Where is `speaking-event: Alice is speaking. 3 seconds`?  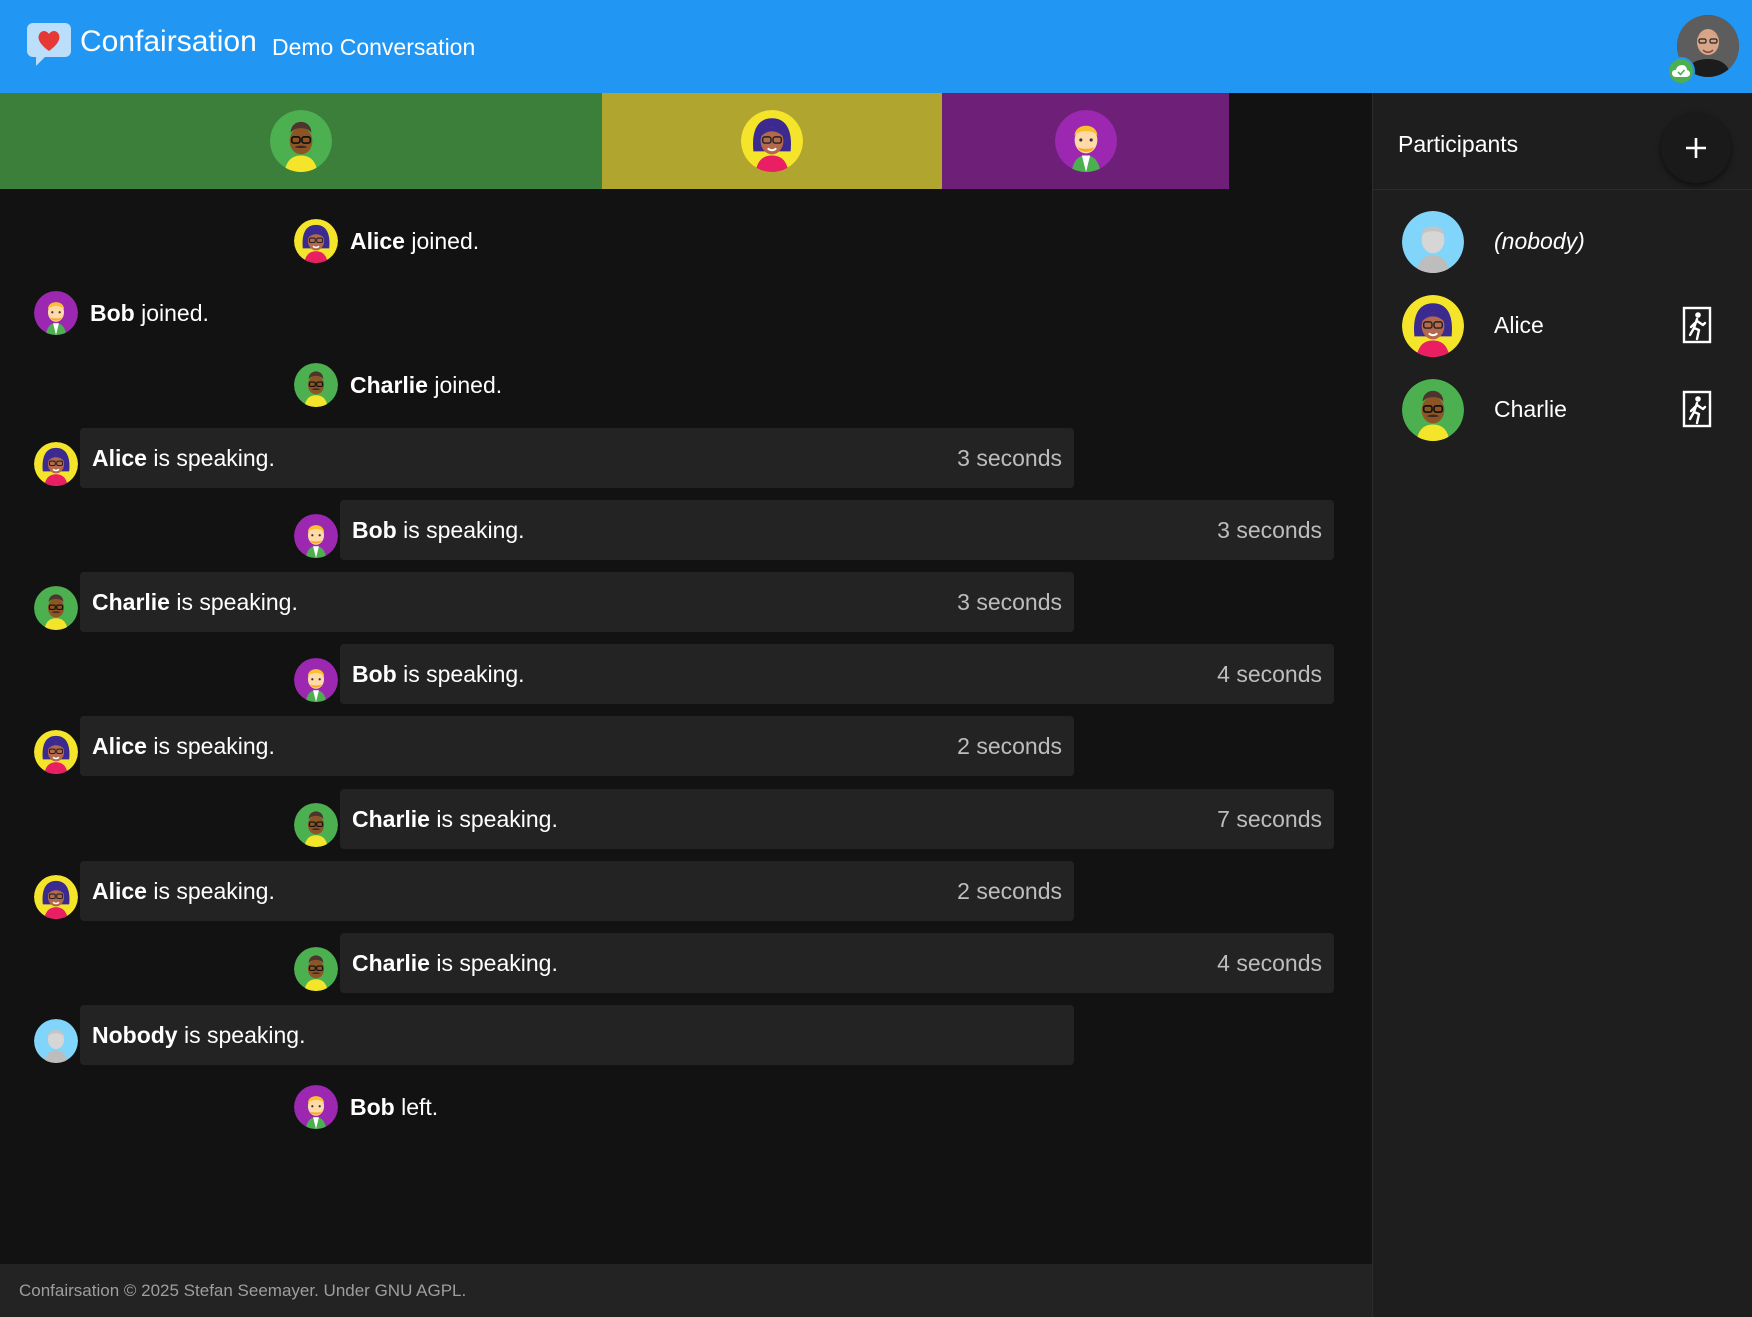
speaking-event: Alice is speaking. 3 seconds is located at coordinates (577, 458).